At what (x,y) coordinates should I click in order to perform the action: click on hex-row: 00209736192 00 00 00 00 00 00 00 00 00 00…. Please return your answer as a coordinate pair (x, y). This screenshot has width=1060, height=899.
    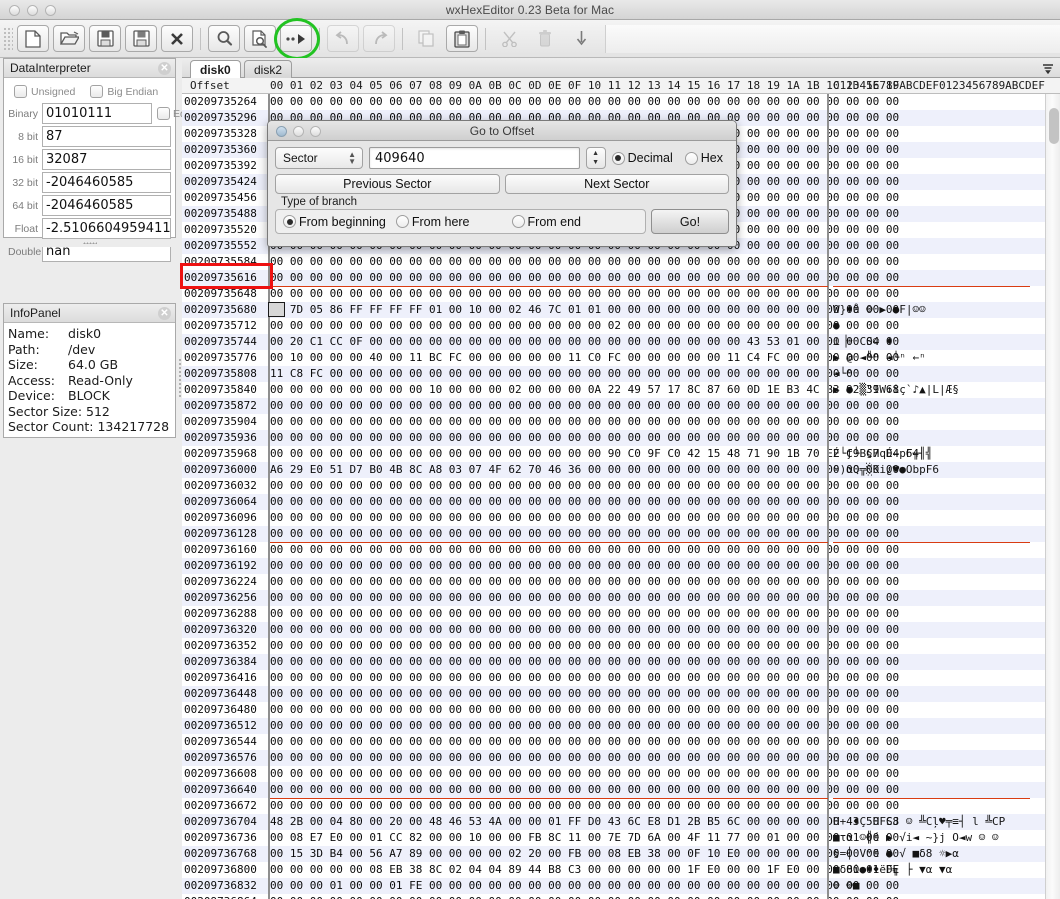
    Looking at the image, I should click on (621, 566).